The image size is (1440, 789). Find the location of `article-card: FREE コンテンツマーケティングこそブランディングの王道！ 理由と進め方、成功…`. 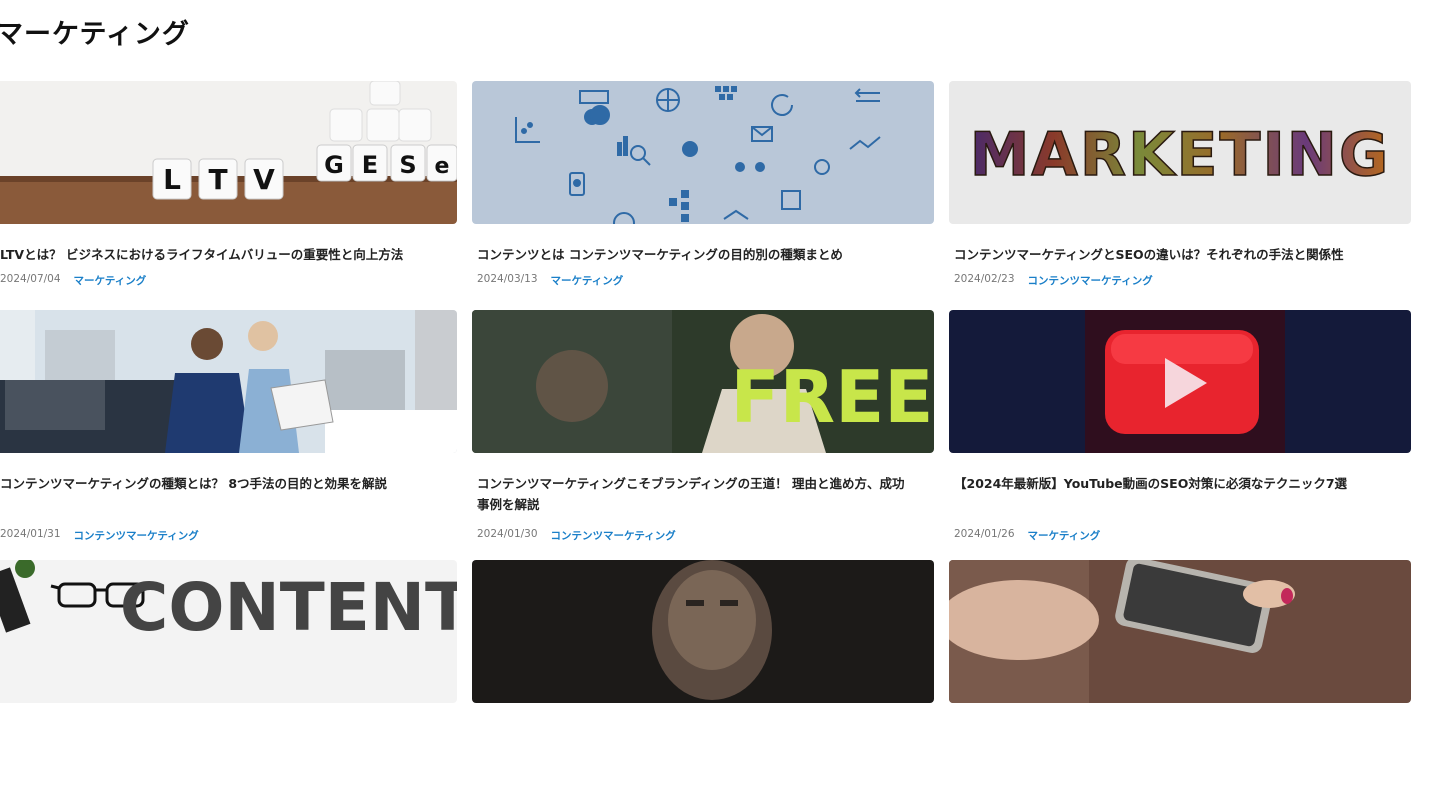

article-card: FREE コンテンツマーケティングこそブランディングの王道！ 理由と進め方、成功… is located at coordinates (703, 435).